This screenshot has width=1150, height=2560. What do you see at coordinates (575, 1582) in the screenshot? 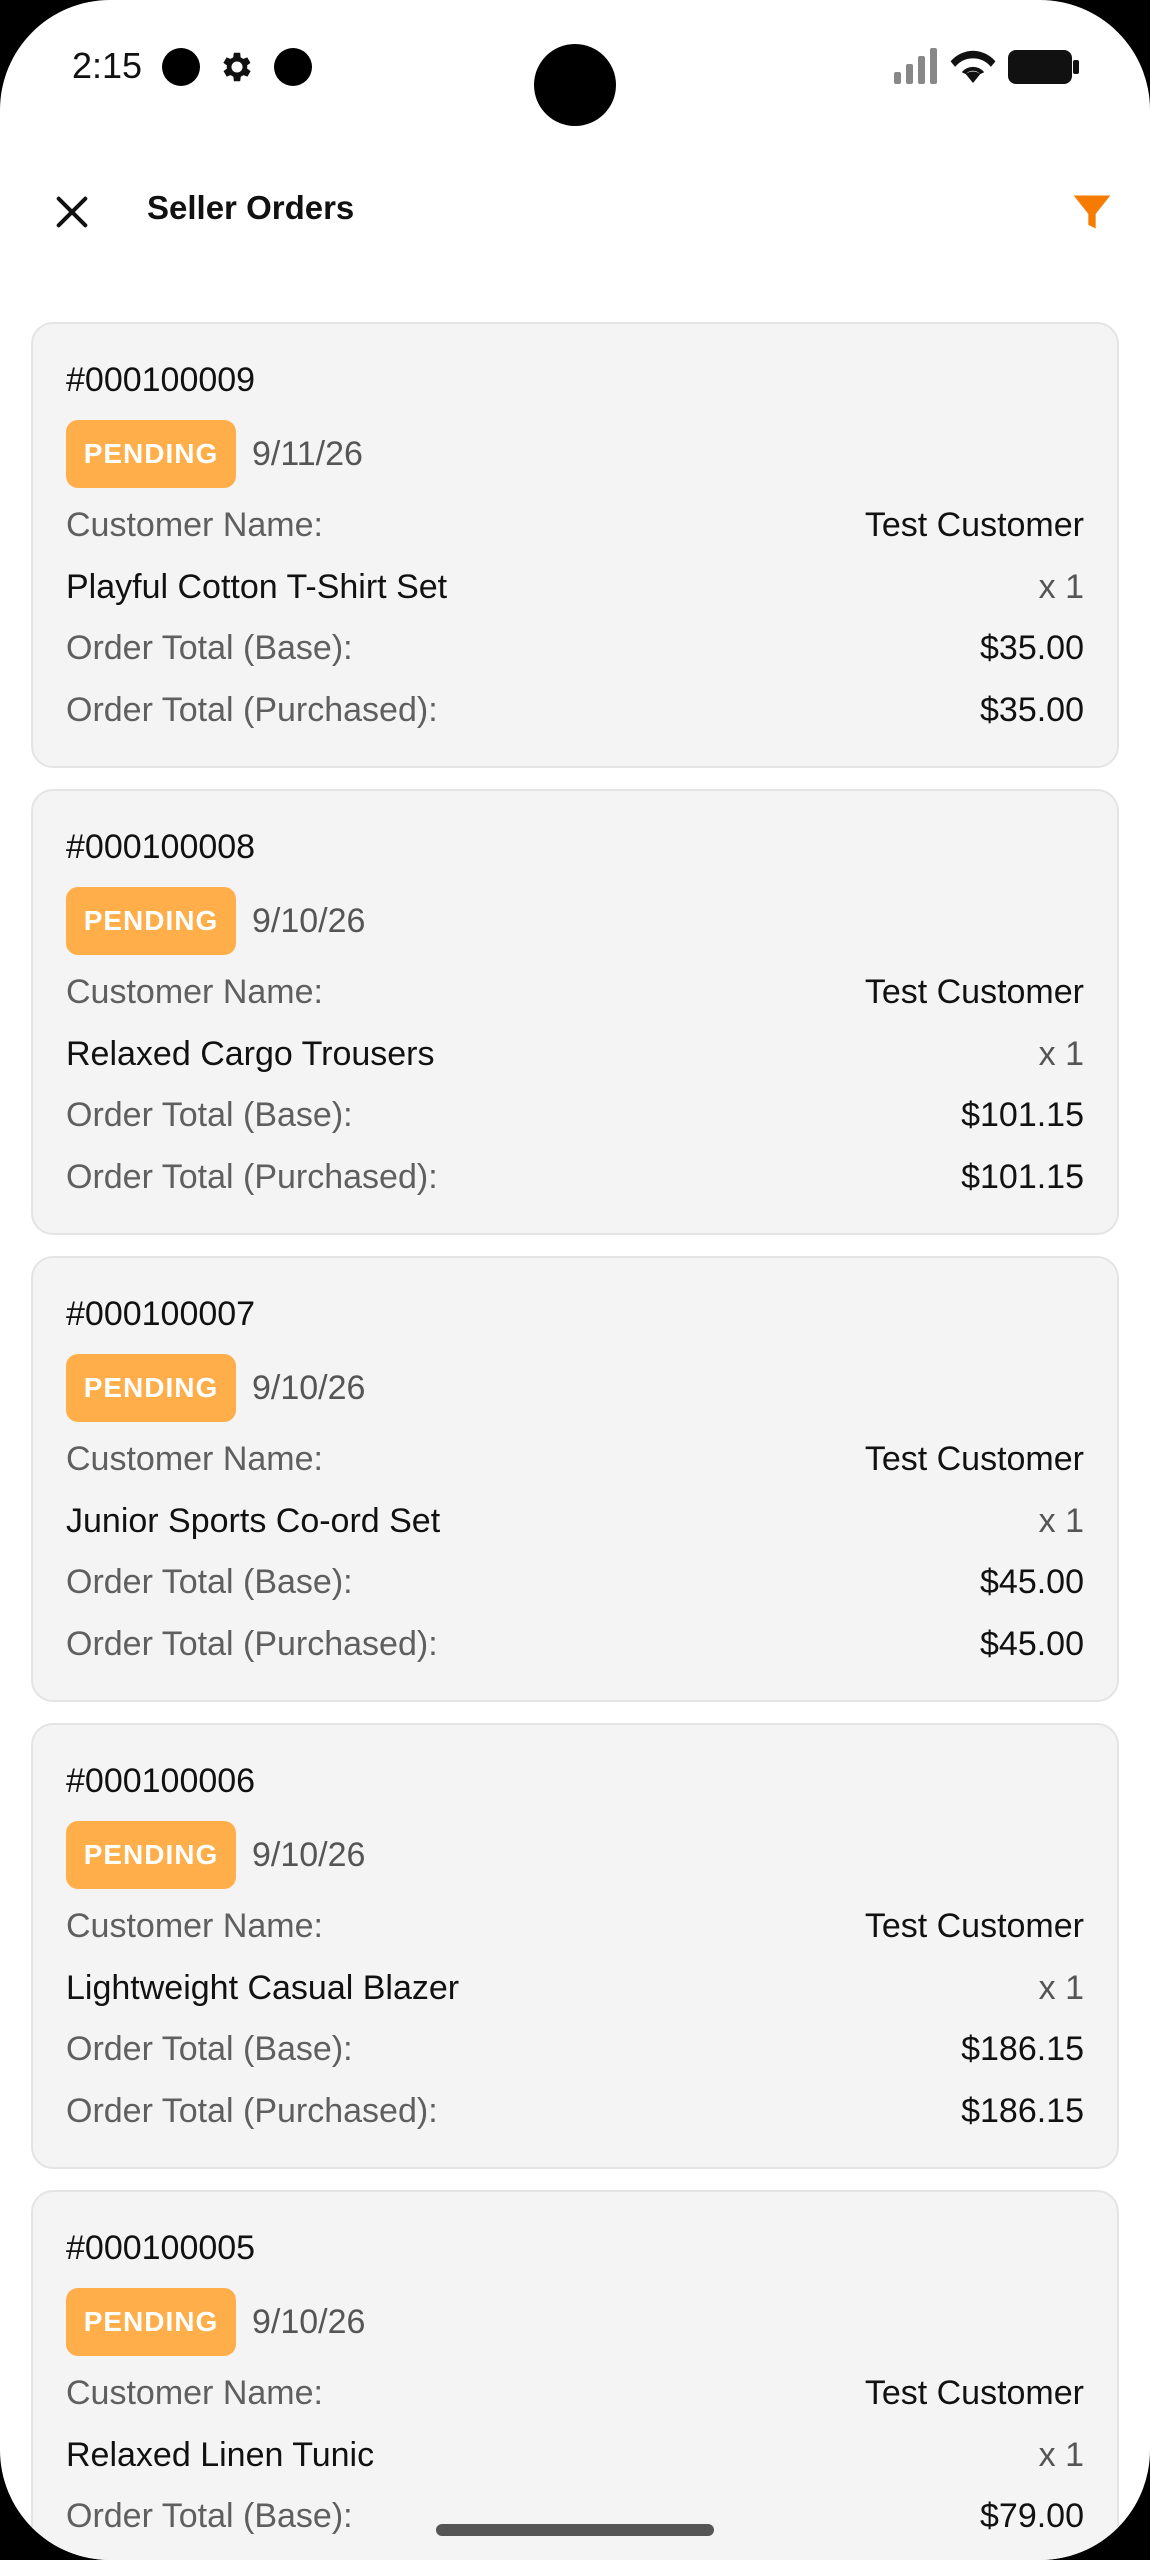
I see `order-total-base-row: Order Total (Base): $45.00` at bounding box center [575, 1582].